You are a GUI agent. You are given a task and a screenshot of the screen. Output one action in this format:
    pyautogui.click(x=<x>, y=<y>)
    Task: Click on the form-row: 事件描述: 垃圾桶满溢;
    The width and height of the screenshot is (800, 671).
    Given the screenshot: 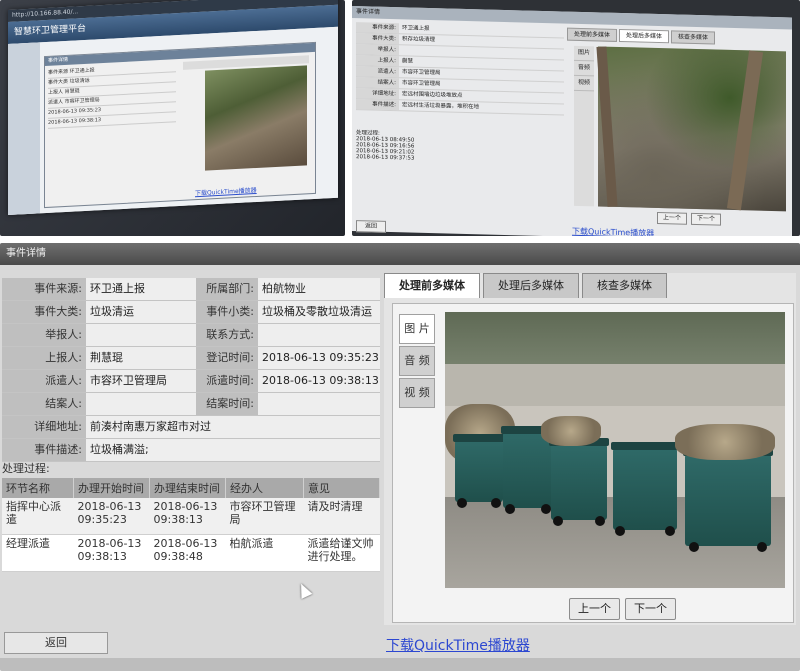 What is the action you would take?
    pyautogui.click(x=191, y=450)
    